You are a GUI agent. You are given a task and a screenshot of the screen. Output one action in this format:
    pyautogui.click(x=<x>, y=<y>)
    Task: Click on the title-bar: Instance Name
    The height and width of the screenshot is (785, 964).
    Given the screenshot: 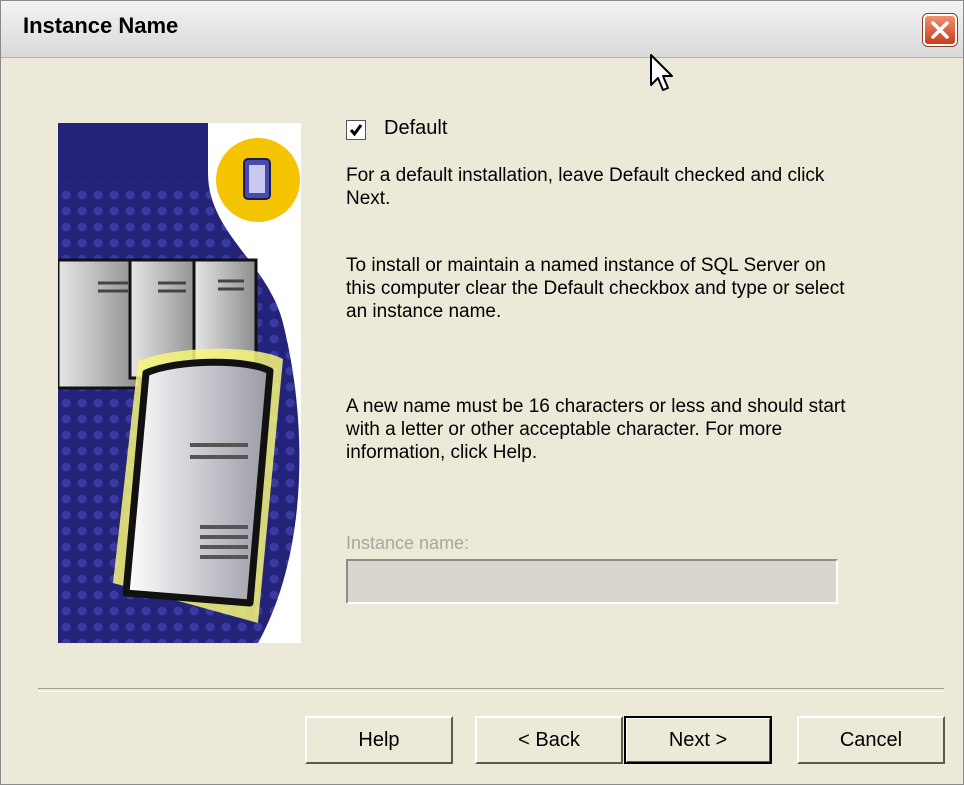 What is the action you would take?
    pyautogui.click(x=482, y=29)
    